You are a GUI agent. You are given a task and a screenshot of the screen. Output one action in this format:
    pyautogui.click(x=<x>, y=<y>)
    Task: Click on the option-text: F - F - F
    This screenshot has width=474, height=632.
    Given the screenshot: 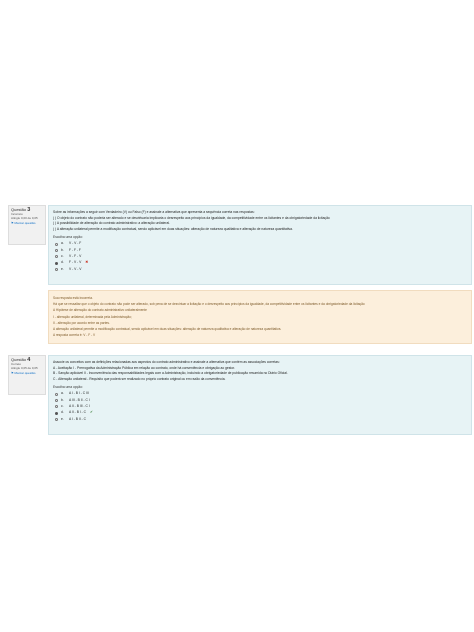 What is the action you would take?
    pyautogui.click(x=75, y=249)
    